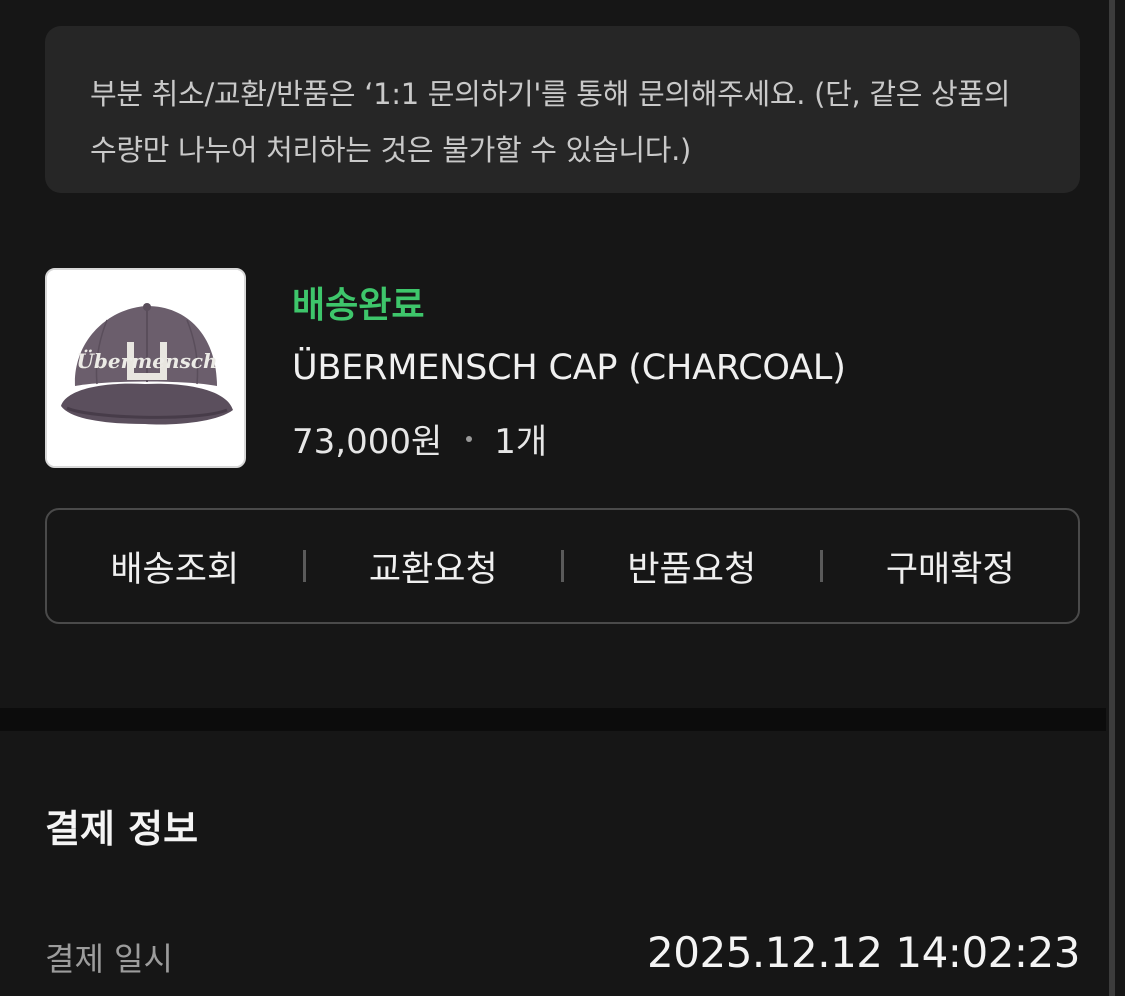  Describe the element at coordinates (692, 566) in the screenshot. I see `return-request-button: 반품요청` at that location.